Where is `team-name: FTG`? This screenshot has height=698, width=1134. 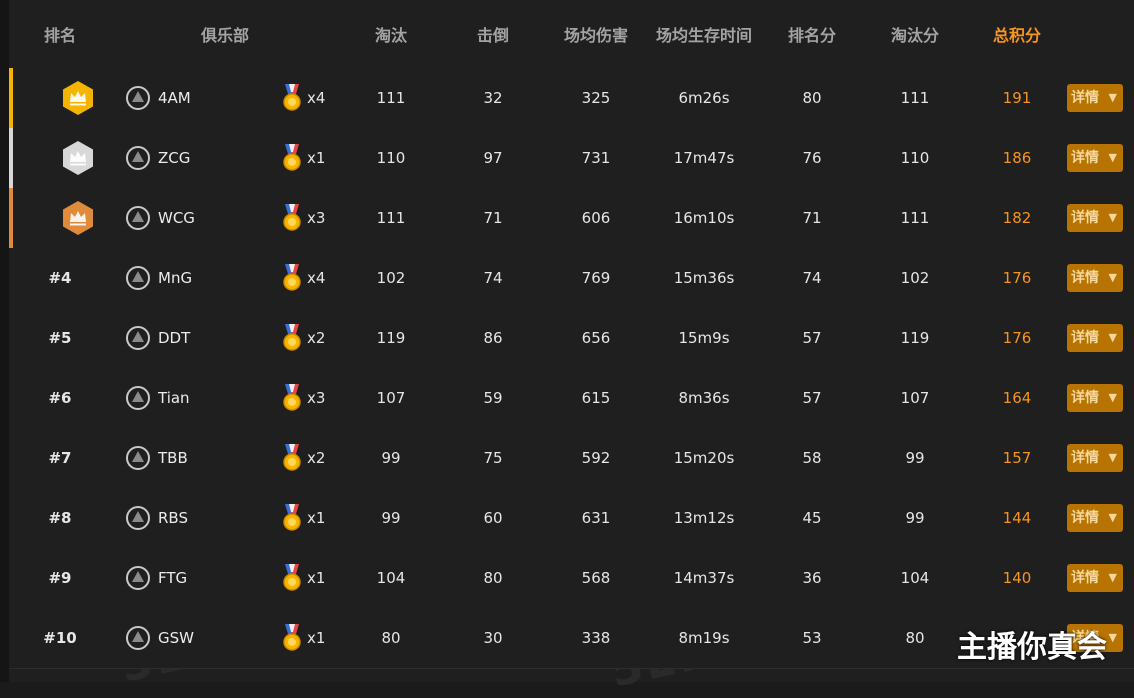
team-name: FTG is located at coordinates (172, 578).